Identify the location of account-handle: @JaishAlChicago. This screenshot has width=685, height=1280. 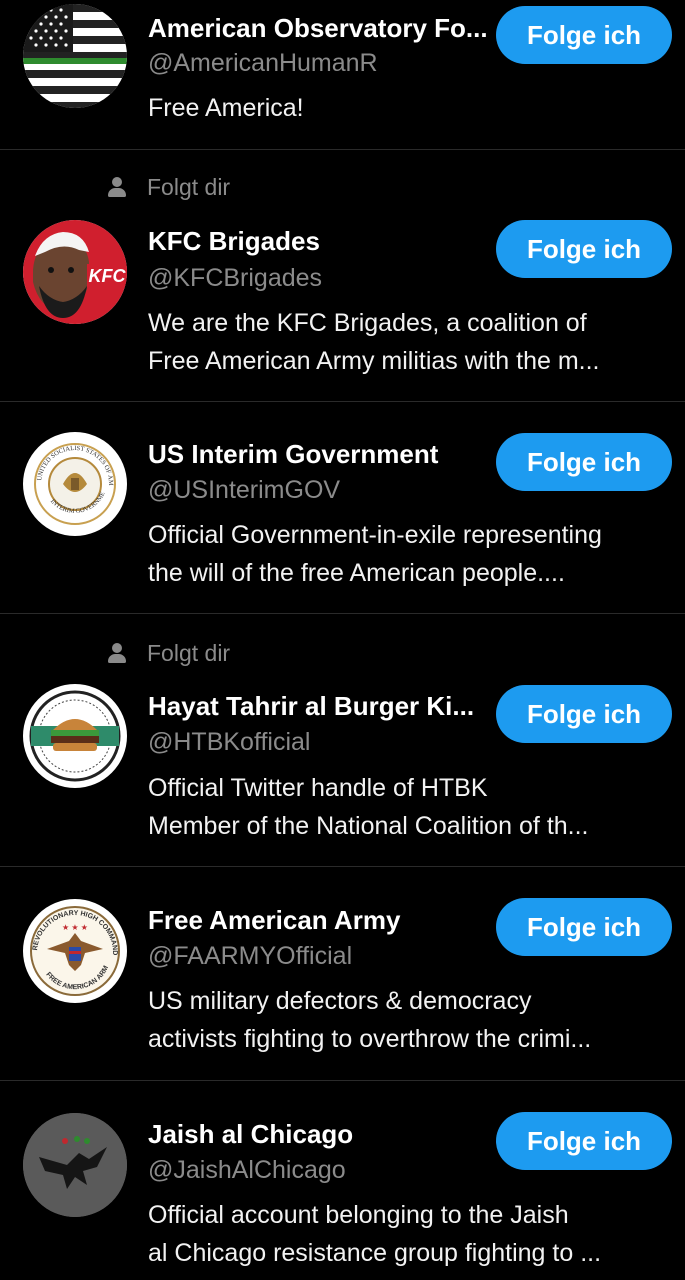
(247, 1170).